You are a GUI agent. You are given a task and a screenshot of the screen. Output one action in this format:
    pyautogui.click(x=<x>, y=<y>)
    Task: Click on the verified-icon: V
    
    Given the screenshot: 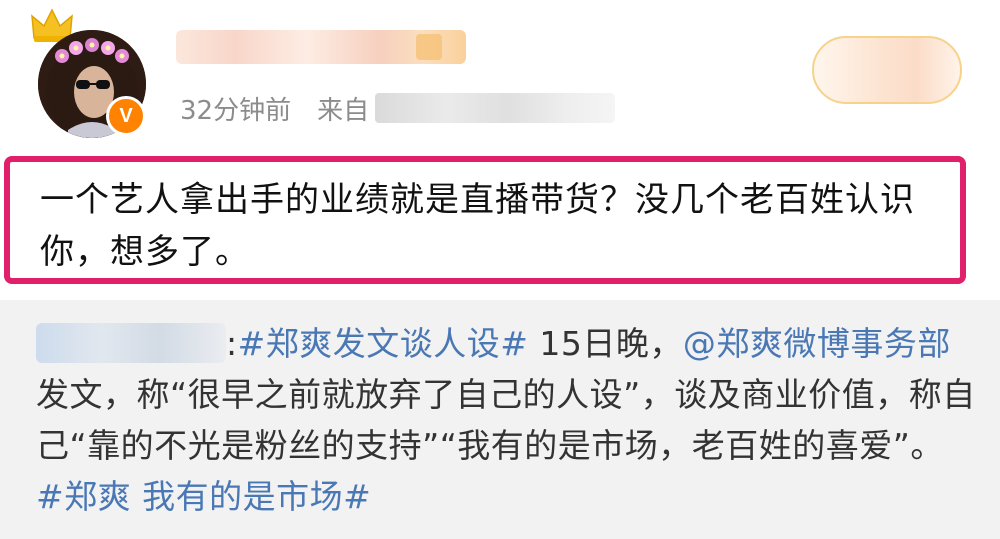 What is the action you would take?
    pyautogui.click(x=126, y=116)
    